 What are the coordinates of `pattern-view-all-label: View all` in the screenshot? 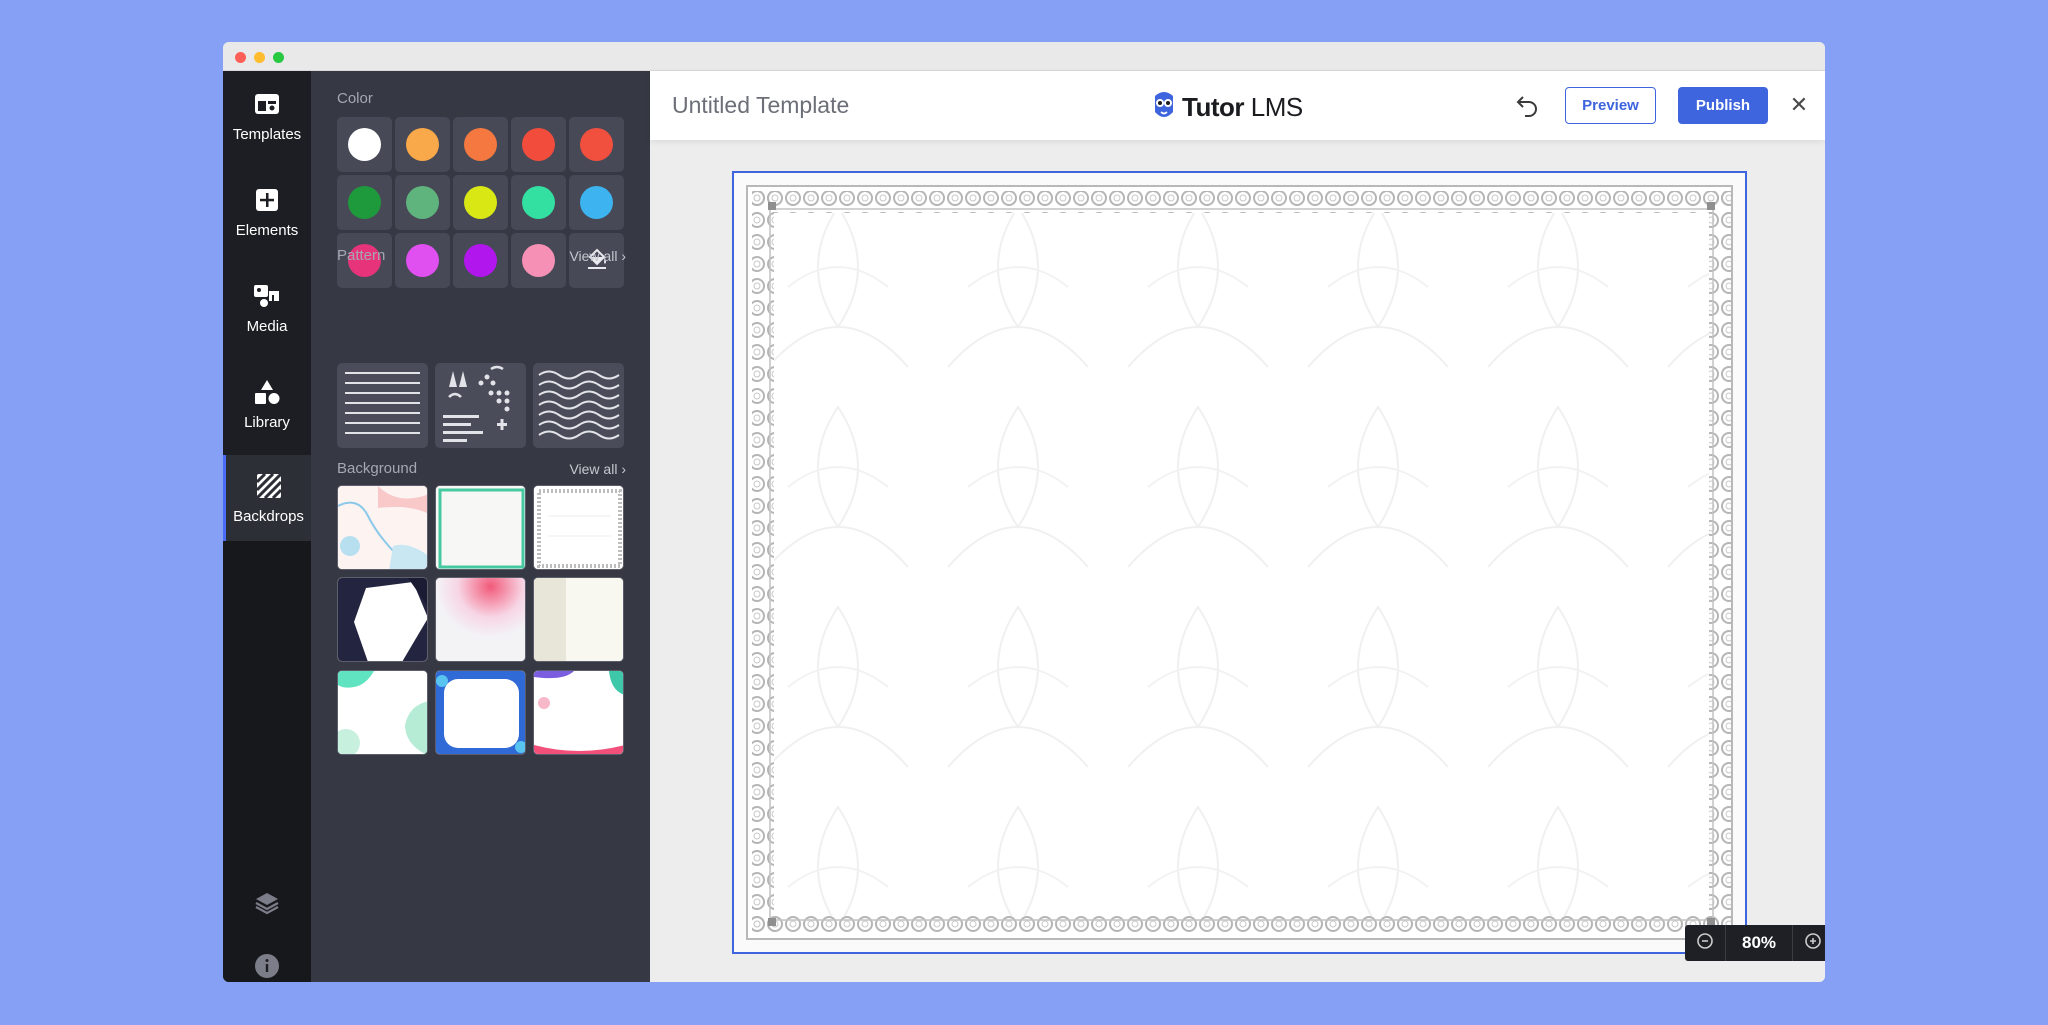 It's located at (593, 256).